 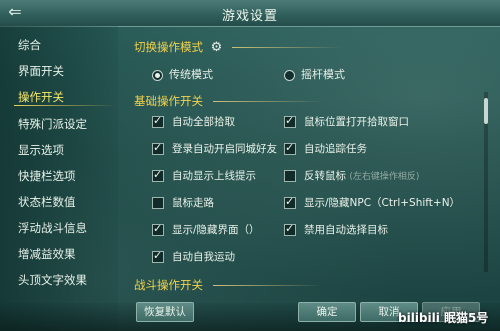 I want to click on sidebar-item-buffs: 增减益效果, so click(x=65, y=254).